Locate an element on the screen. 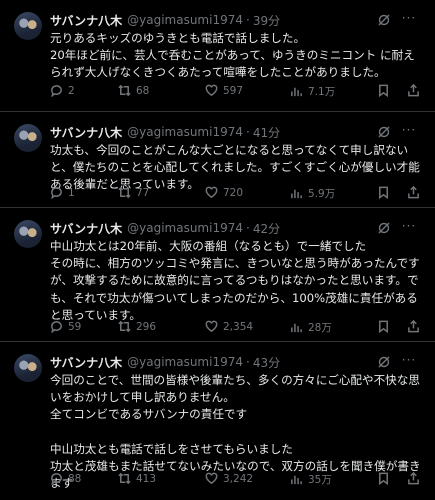  view-count: 5.9万 is located at coordinates (322, 194).